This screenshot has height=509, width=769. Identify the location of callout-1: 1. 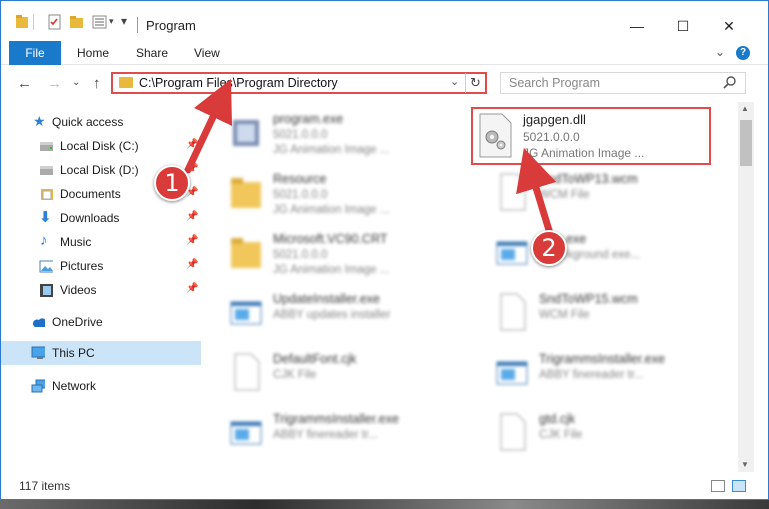
(172, 183).